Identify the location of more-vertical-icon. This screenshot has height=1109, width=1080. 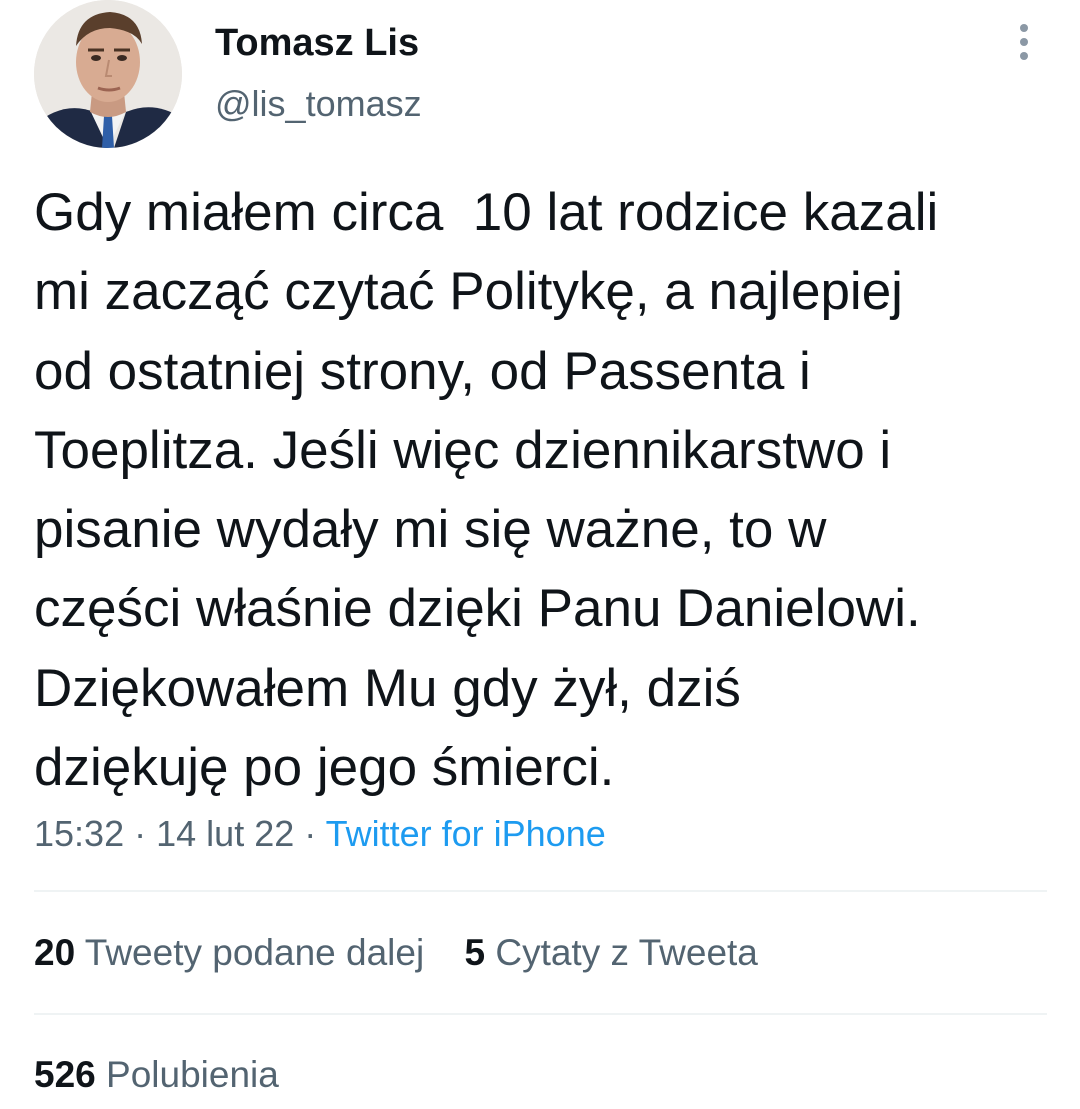
(1024, 42).